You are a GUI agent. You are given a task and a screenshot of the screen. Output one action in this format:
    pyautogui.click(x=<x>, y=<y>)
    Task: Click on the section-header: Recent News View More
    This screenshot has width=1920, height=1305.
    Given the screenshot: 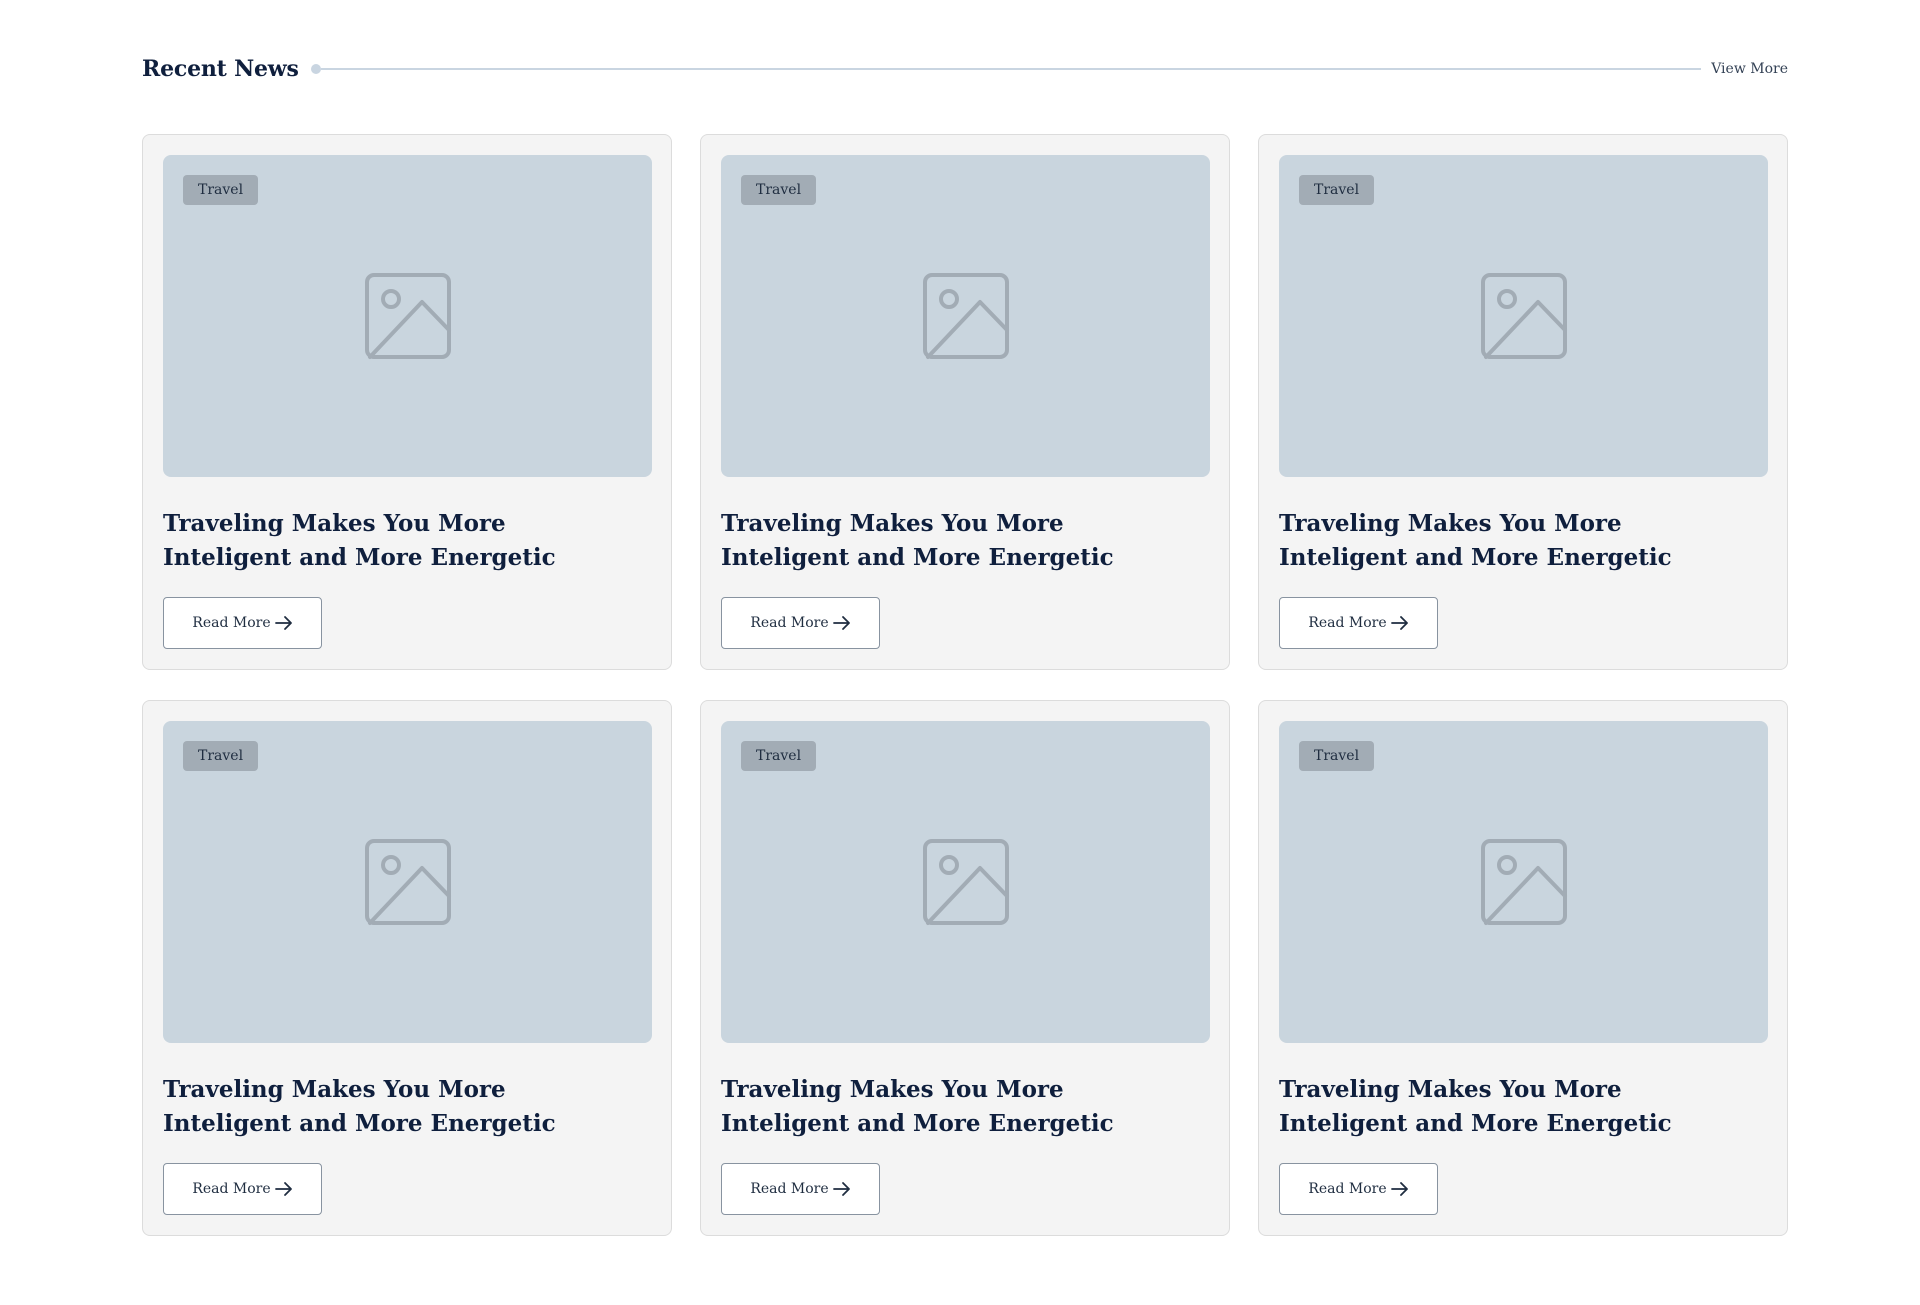 What is the action you would take?
    pyautogui.click(x=965, y=69)
    